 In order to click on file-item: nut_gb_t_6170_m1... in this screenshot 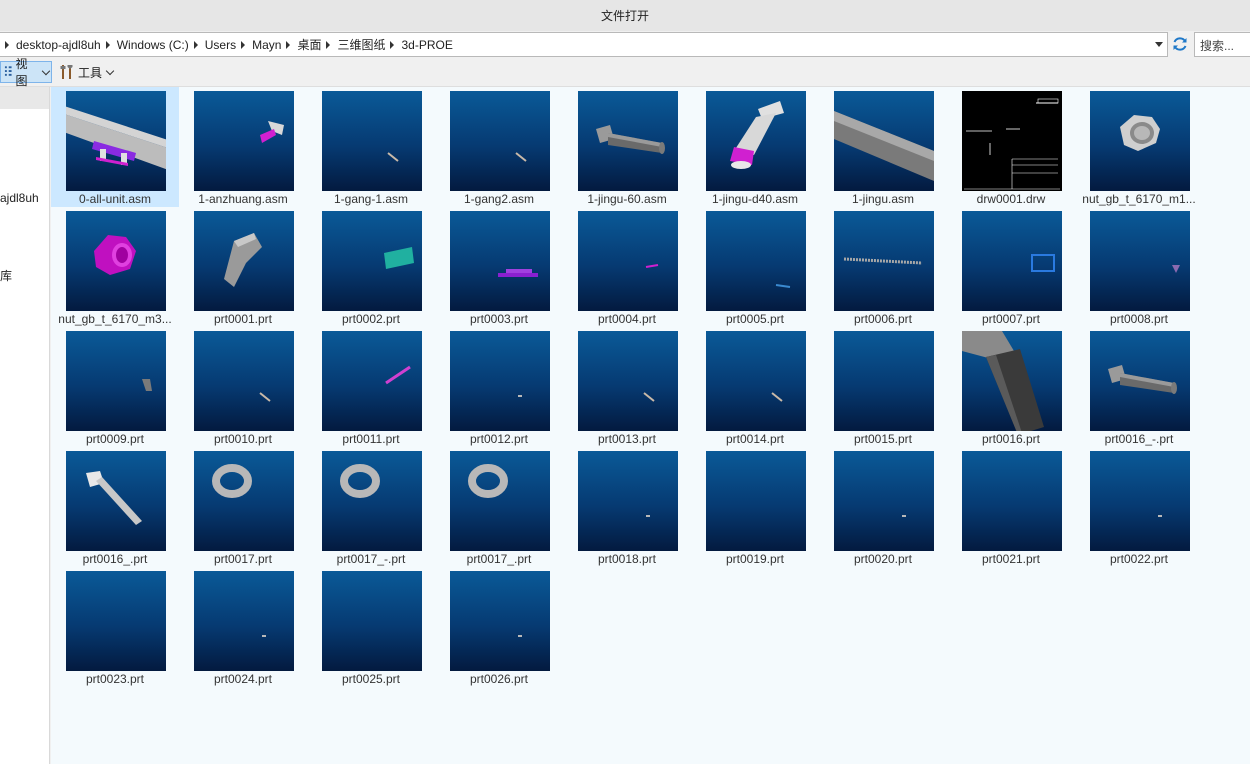, I will do `click(1139, 147)`.